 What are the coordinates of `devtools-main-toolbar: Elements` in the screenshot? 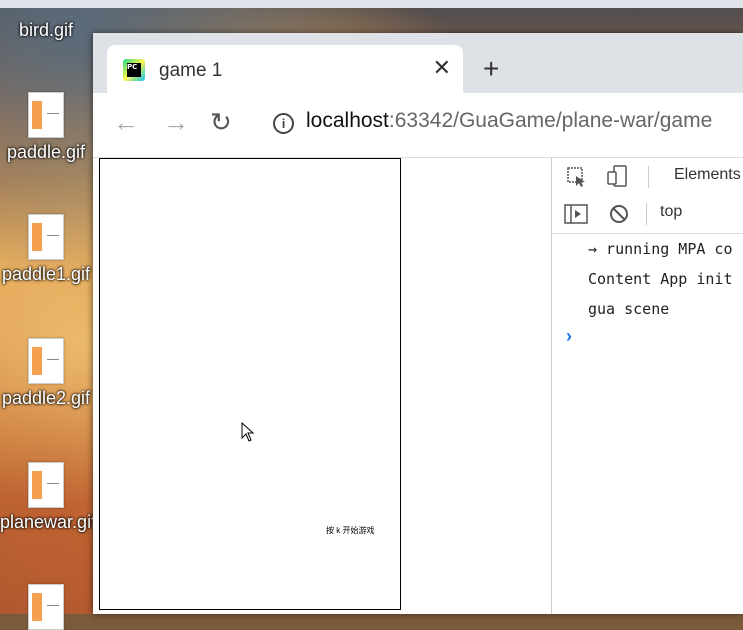 It's located at (647, 177).